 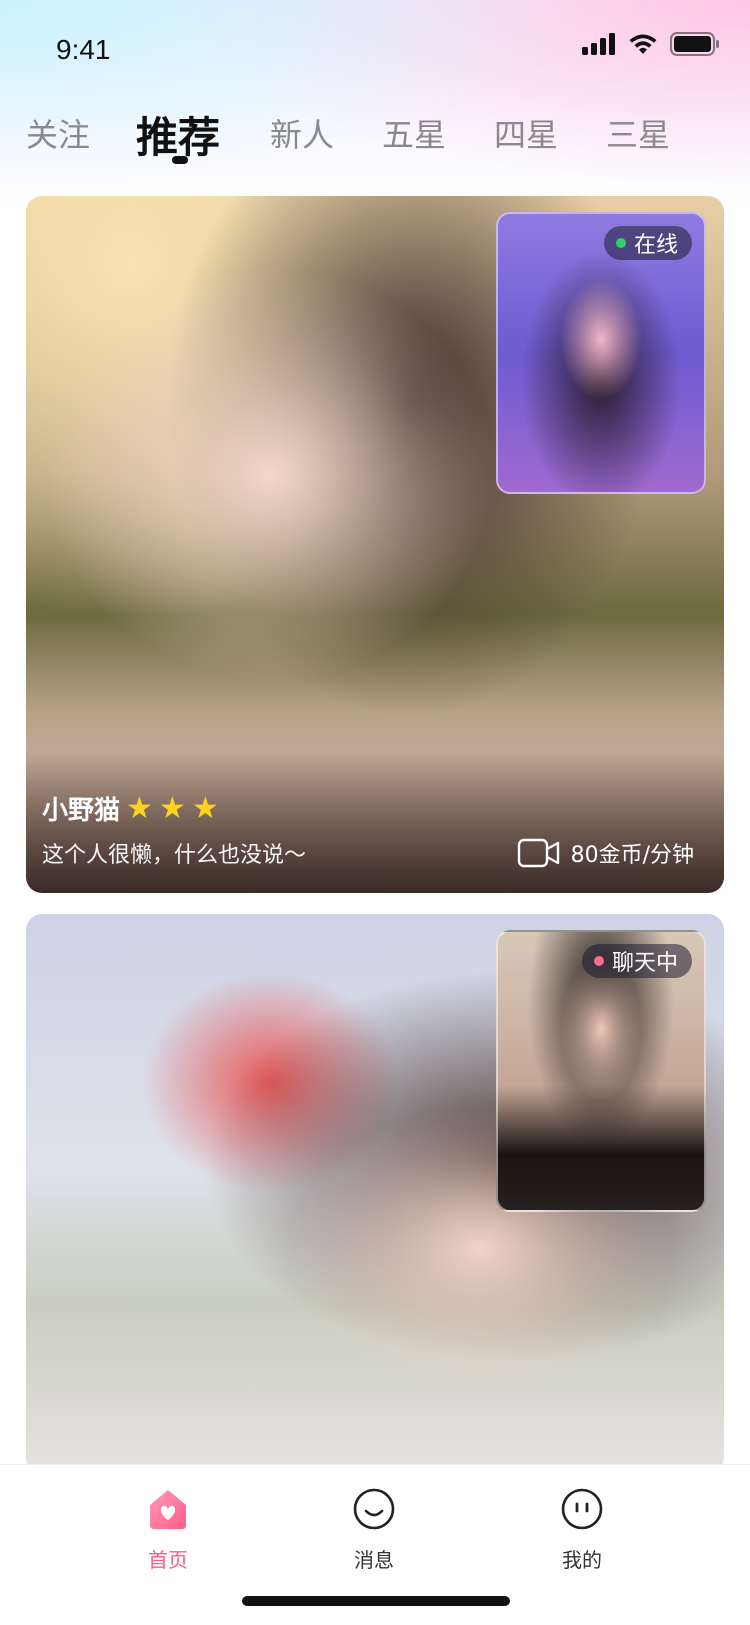 I want to click on active-tab-indicator, so click(x=180, y=160).